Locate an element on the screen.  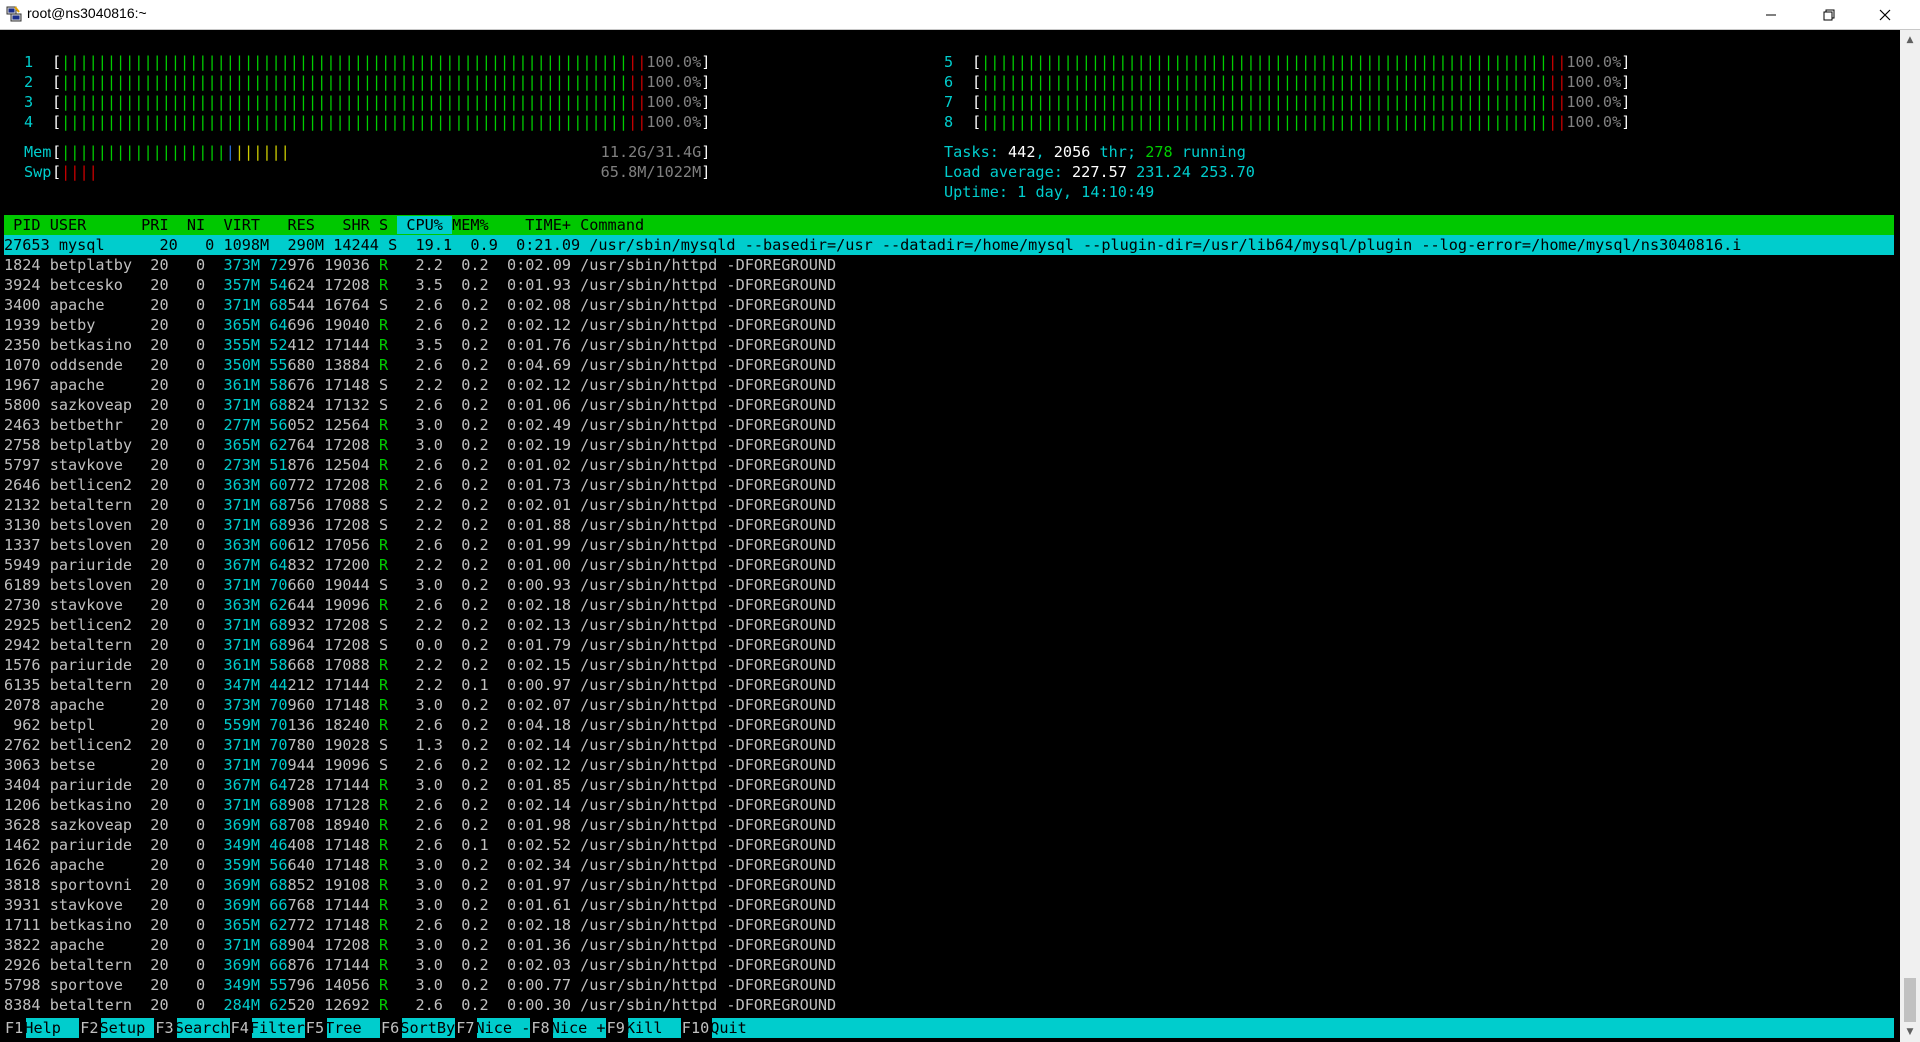
close-button is located at coordinates (1885, 14).